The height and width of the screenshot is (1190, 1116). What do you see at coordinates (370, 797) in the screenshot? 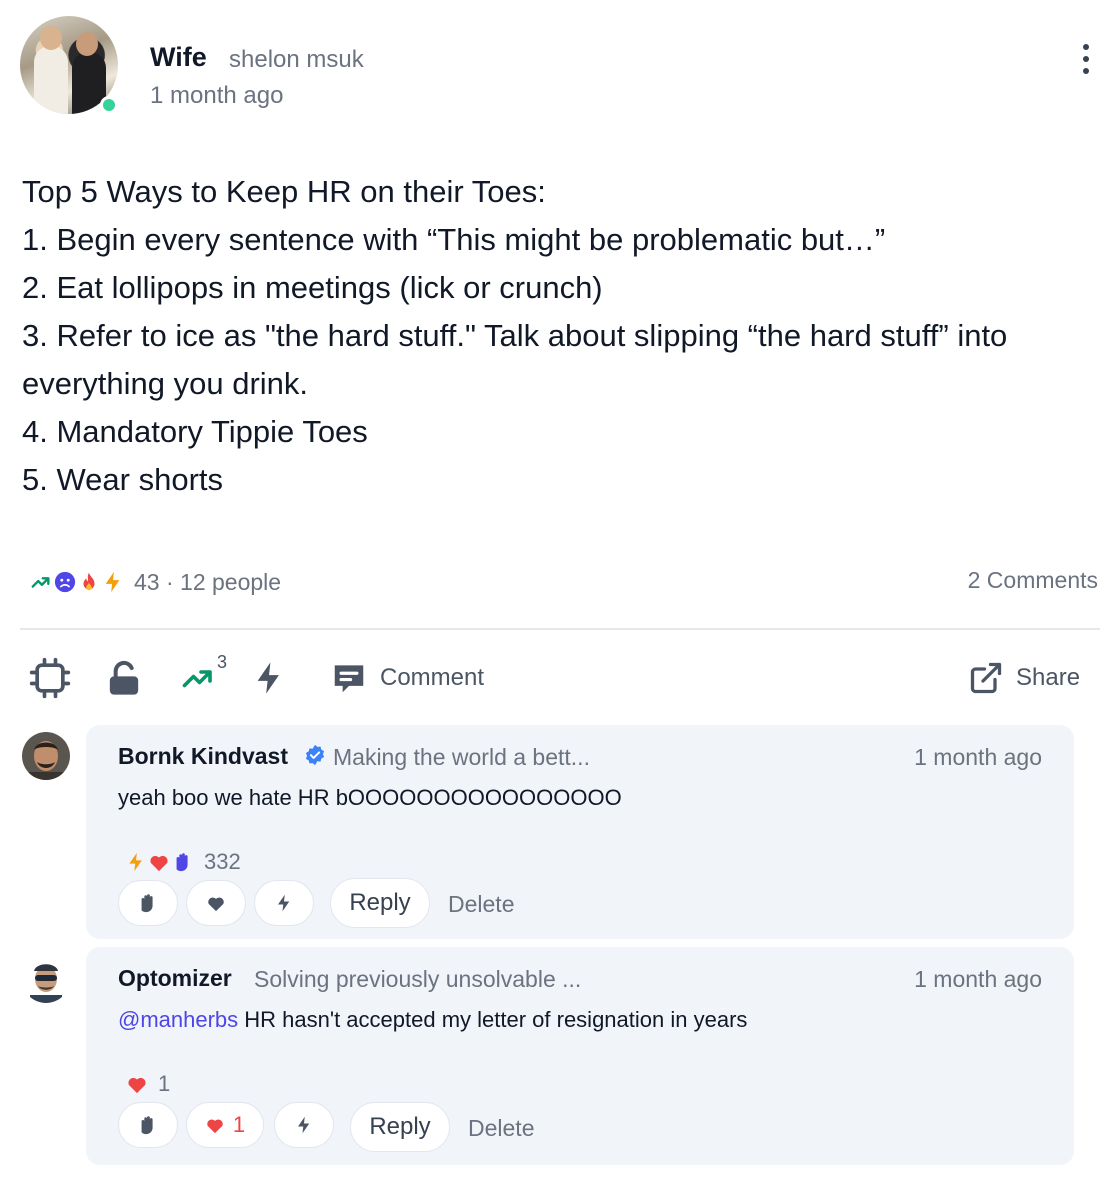
I see `comment-text: yeah boo we hate HR bOOOOOOOOOOOOOOOO` at bounding box center [370, 797].